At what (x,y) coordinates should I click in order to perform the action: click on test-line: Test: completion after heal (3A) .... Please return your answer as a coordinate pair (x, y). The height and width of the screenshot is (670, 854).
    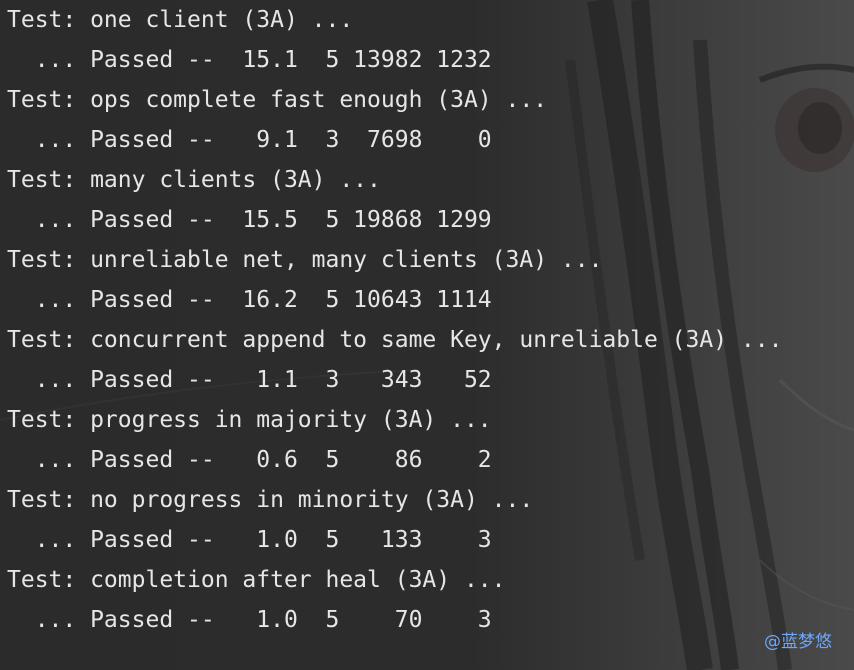
    Looking at the image, I should click on (256, 580).